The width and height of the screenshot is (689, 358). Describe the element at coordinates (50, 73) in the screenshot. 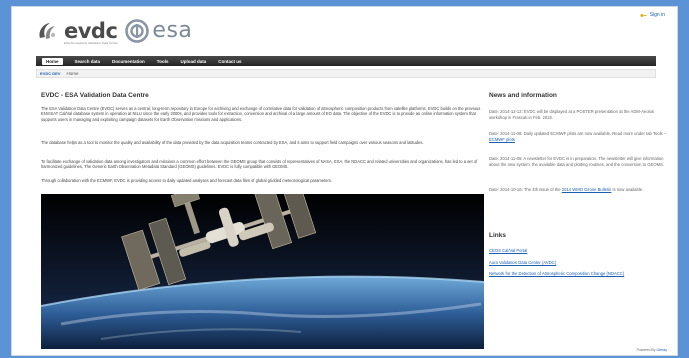

I see `breadcrumb-root: EVDC DEV` at that location.